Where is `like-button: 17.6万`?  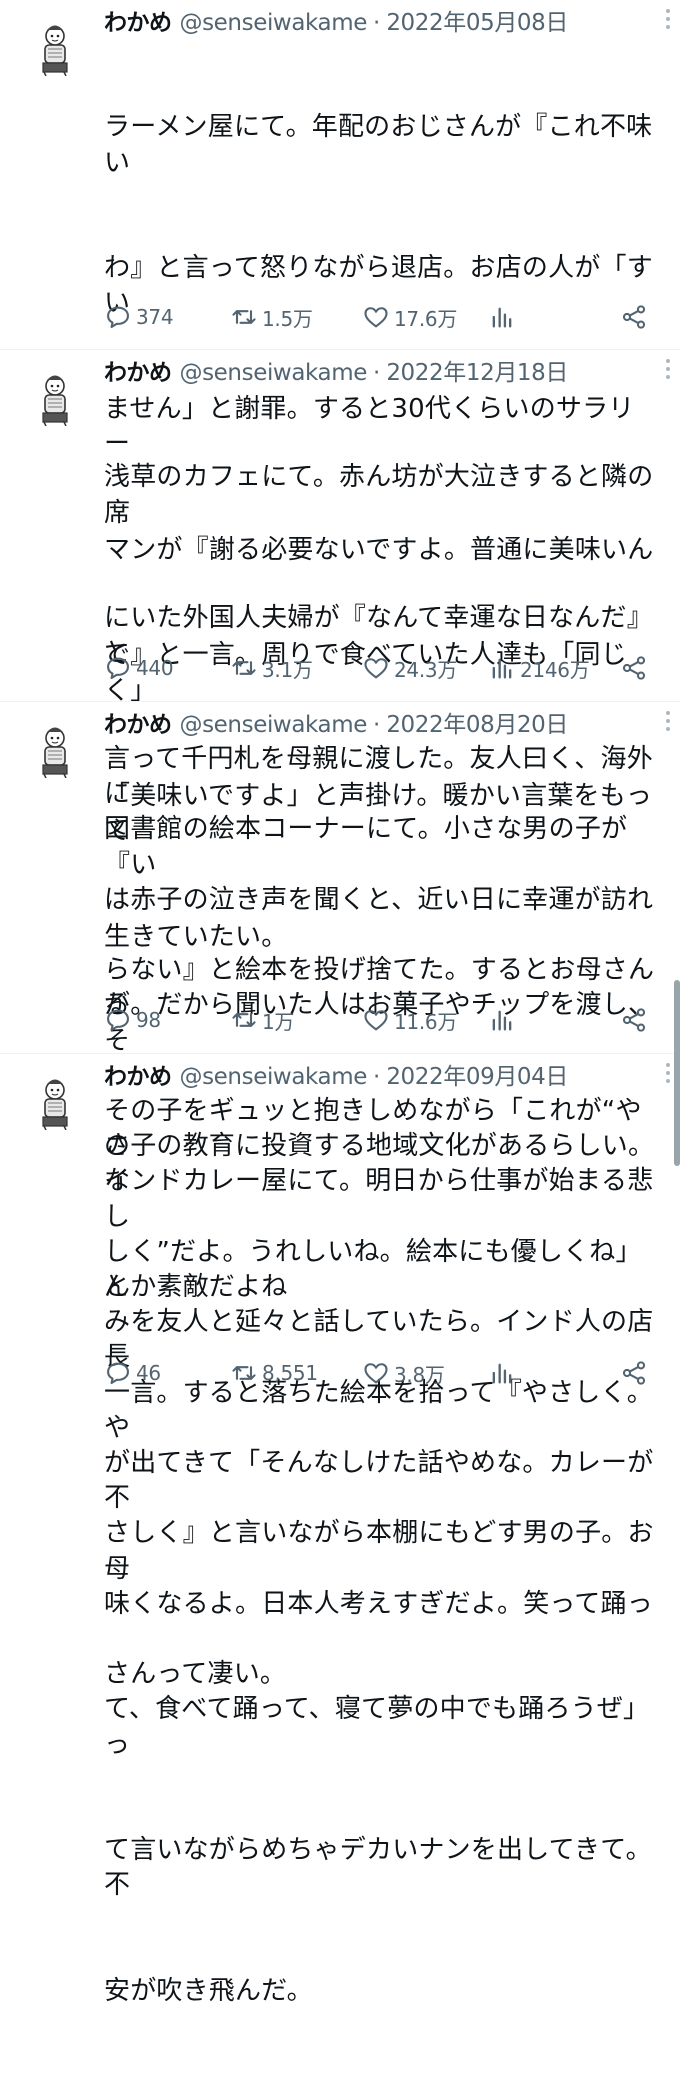 like-button: 17.6万 is located at coordinates (409, 317).